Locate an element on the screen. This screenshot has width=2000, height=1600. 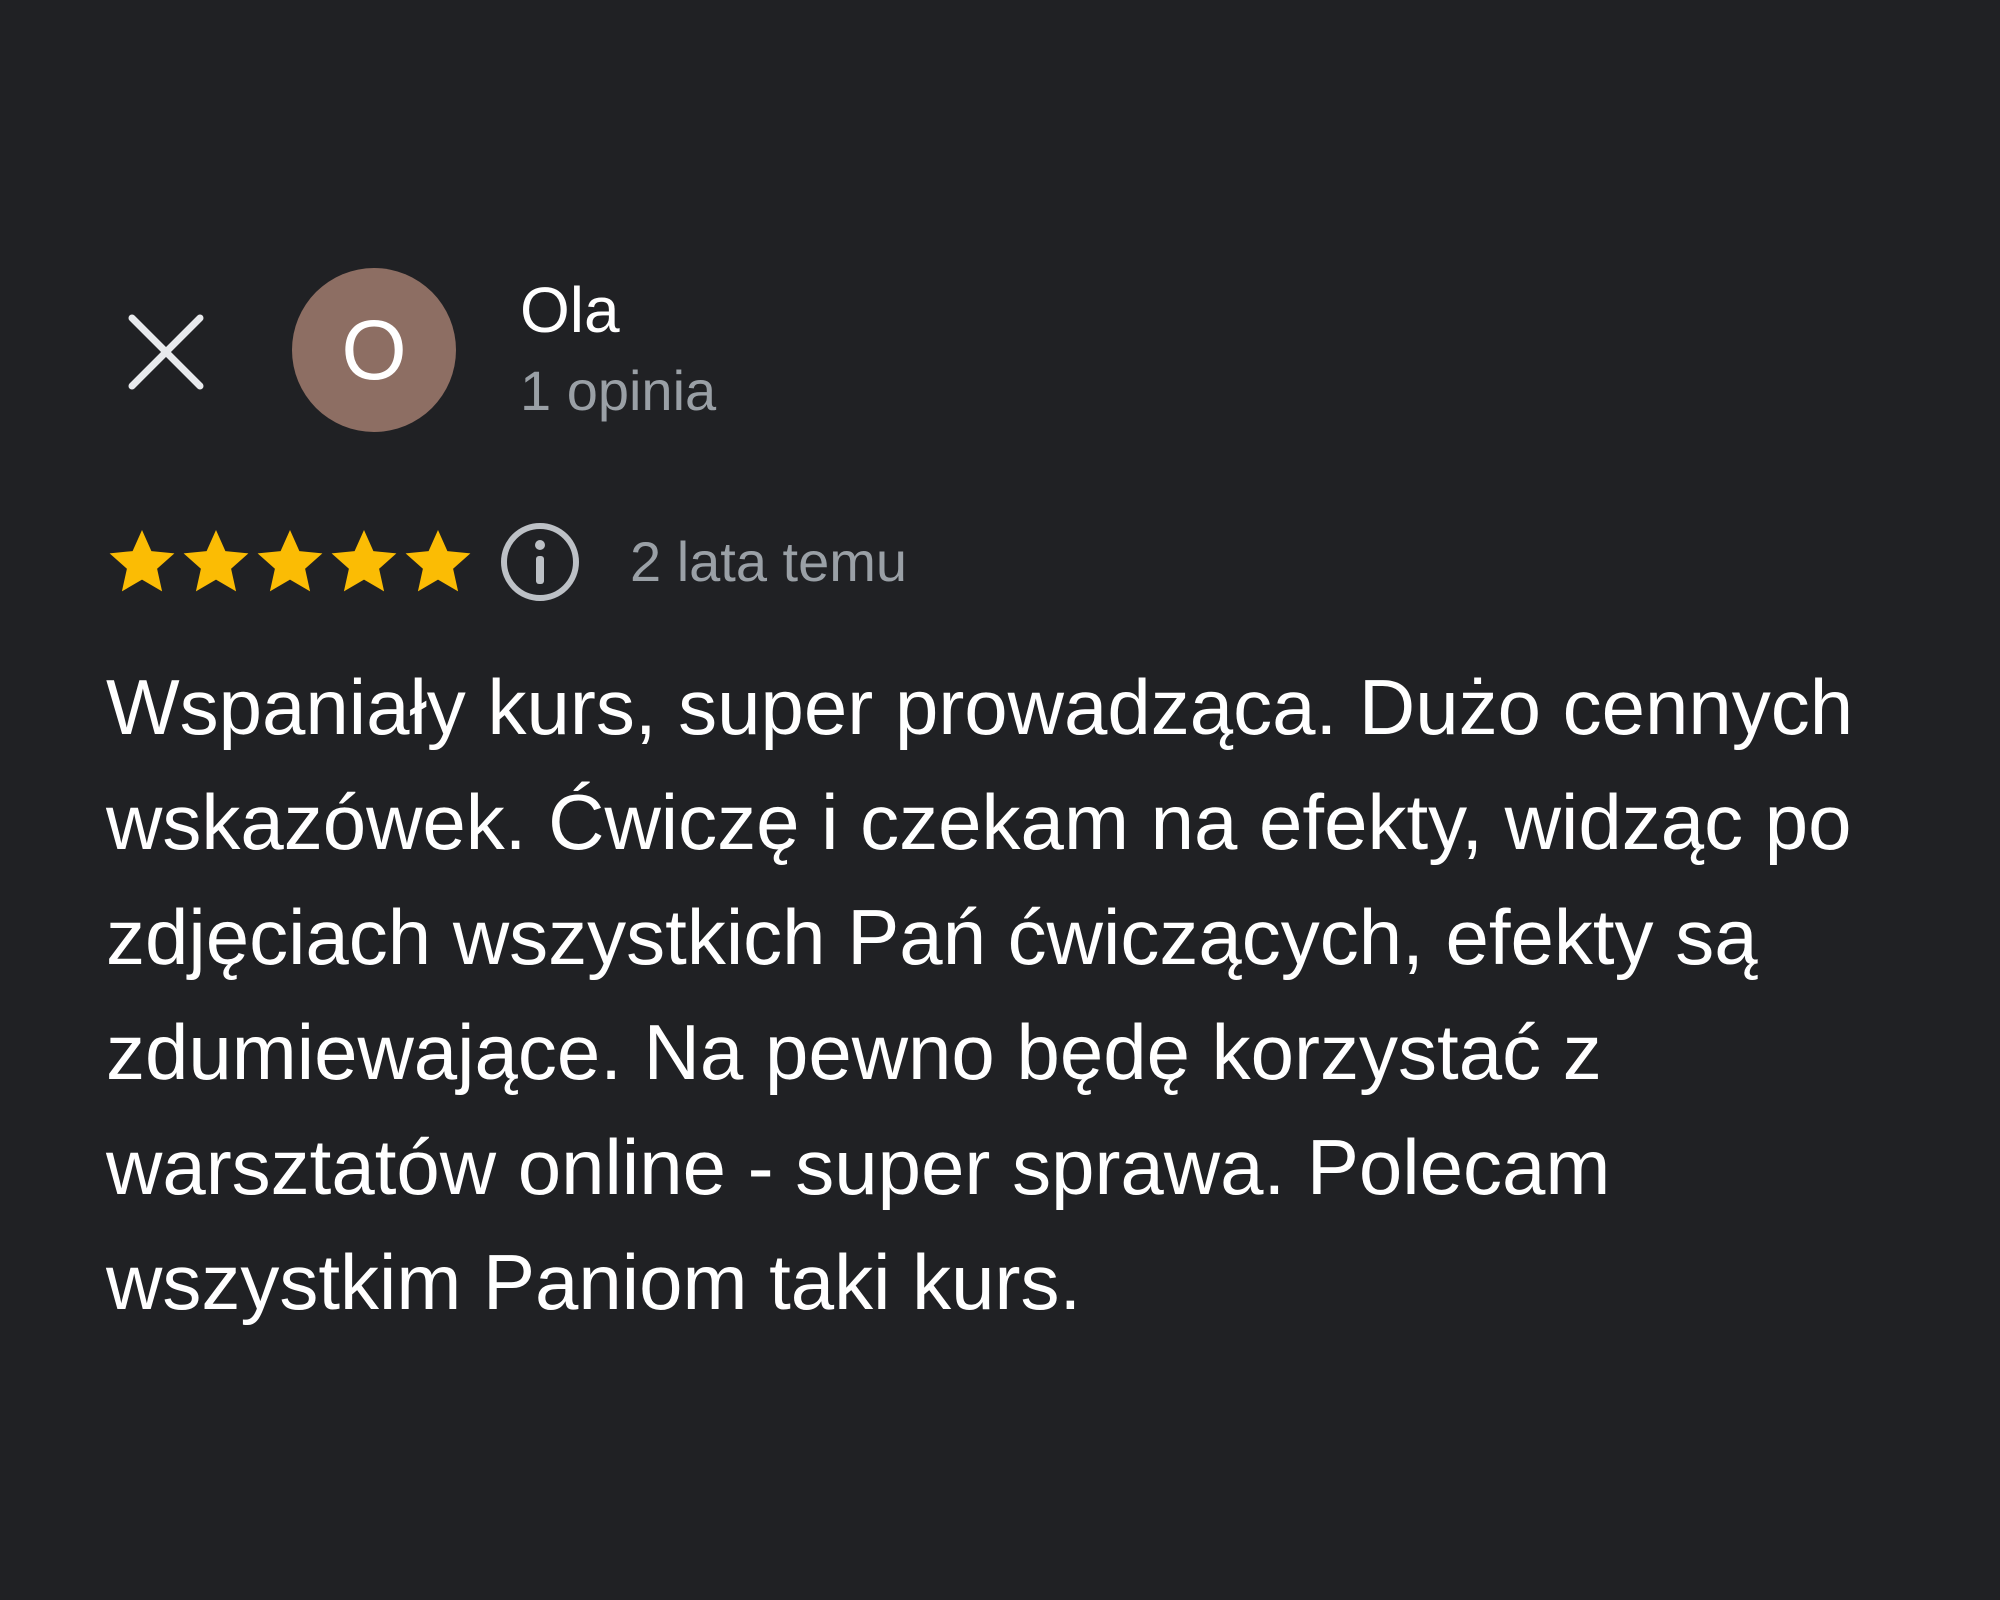
close-button is located at coordinates (166, 352).